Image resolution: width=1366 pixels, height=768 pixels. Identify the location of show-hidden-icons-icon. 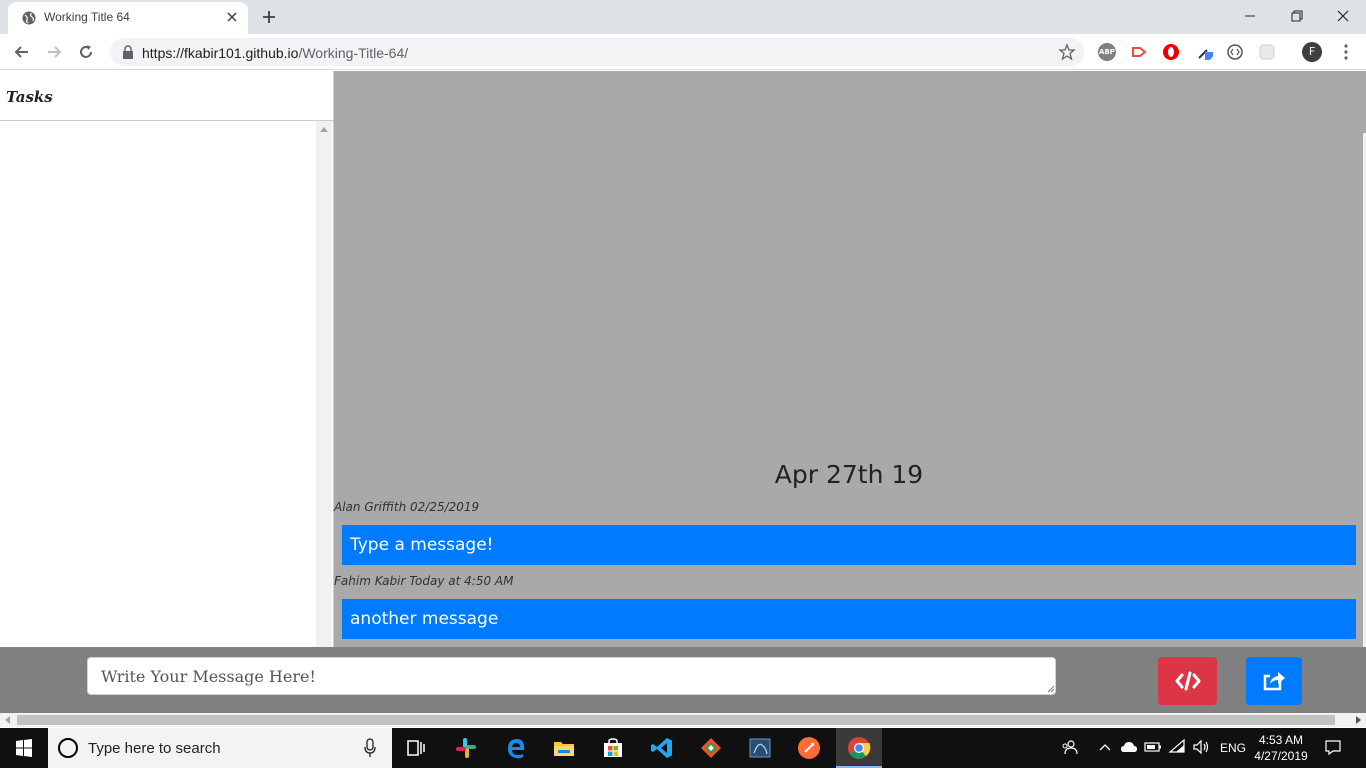
(1105, 747).